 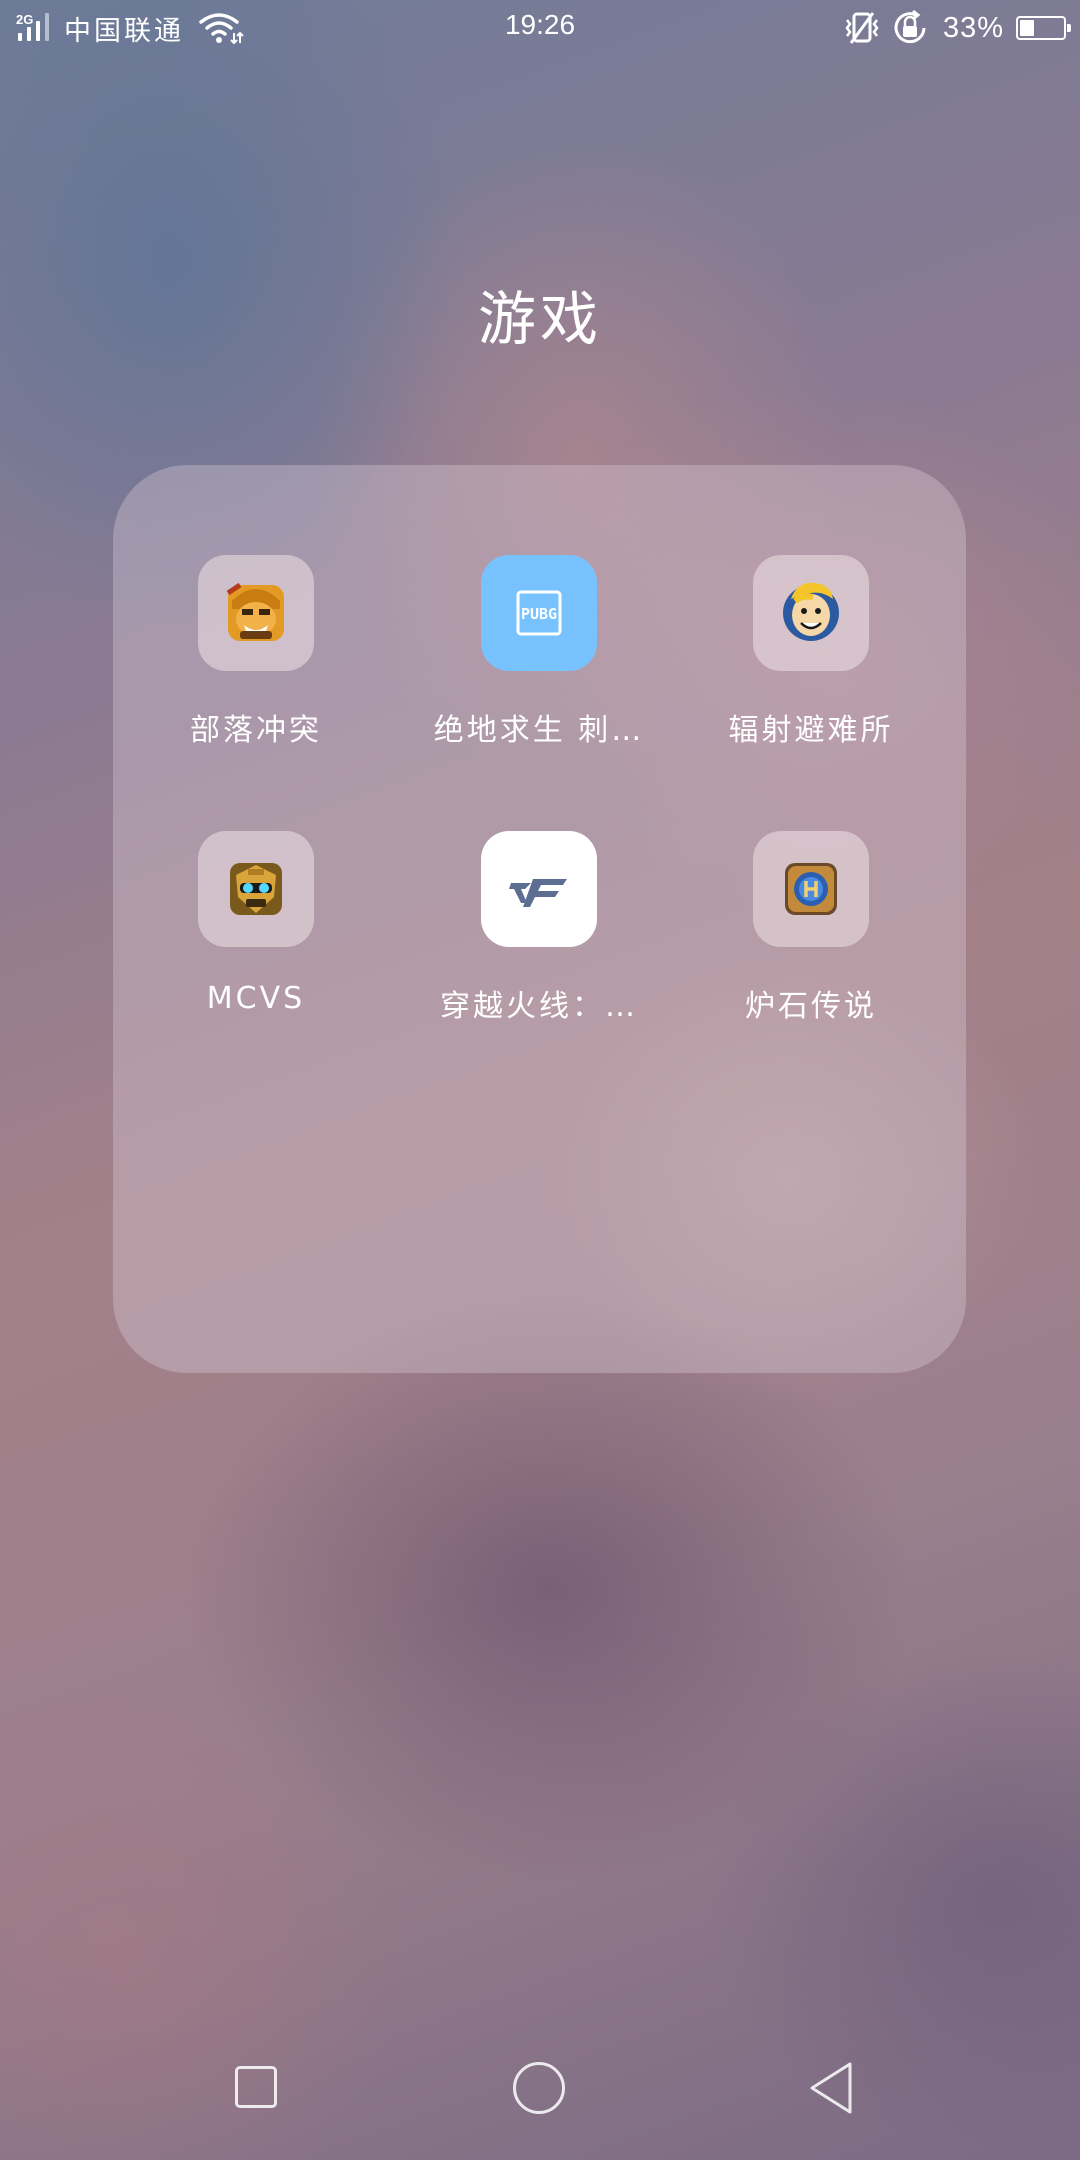 I want to click on clash-of-clans-icon, so click(x=256, y=613).